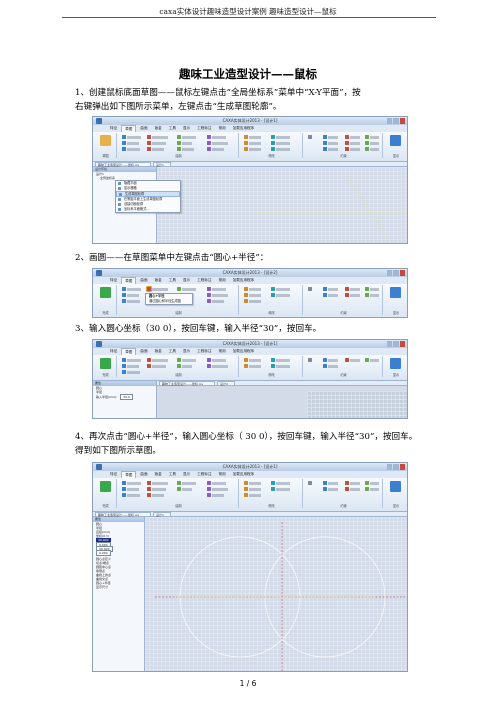 The width and height of the screenshot is (496, 702). Describe the element at coordinates (273, 149) in the screenshot. I see `fillet-icon` at that location.